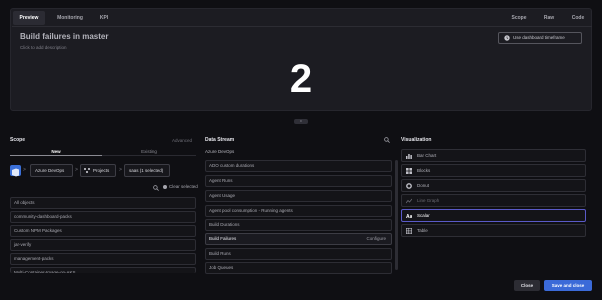 The image size is (602, 300). Describe the element at coordinates (103, 231) in the screenshot. I see `scope-list-item: Custom NPM Packages` at that location.